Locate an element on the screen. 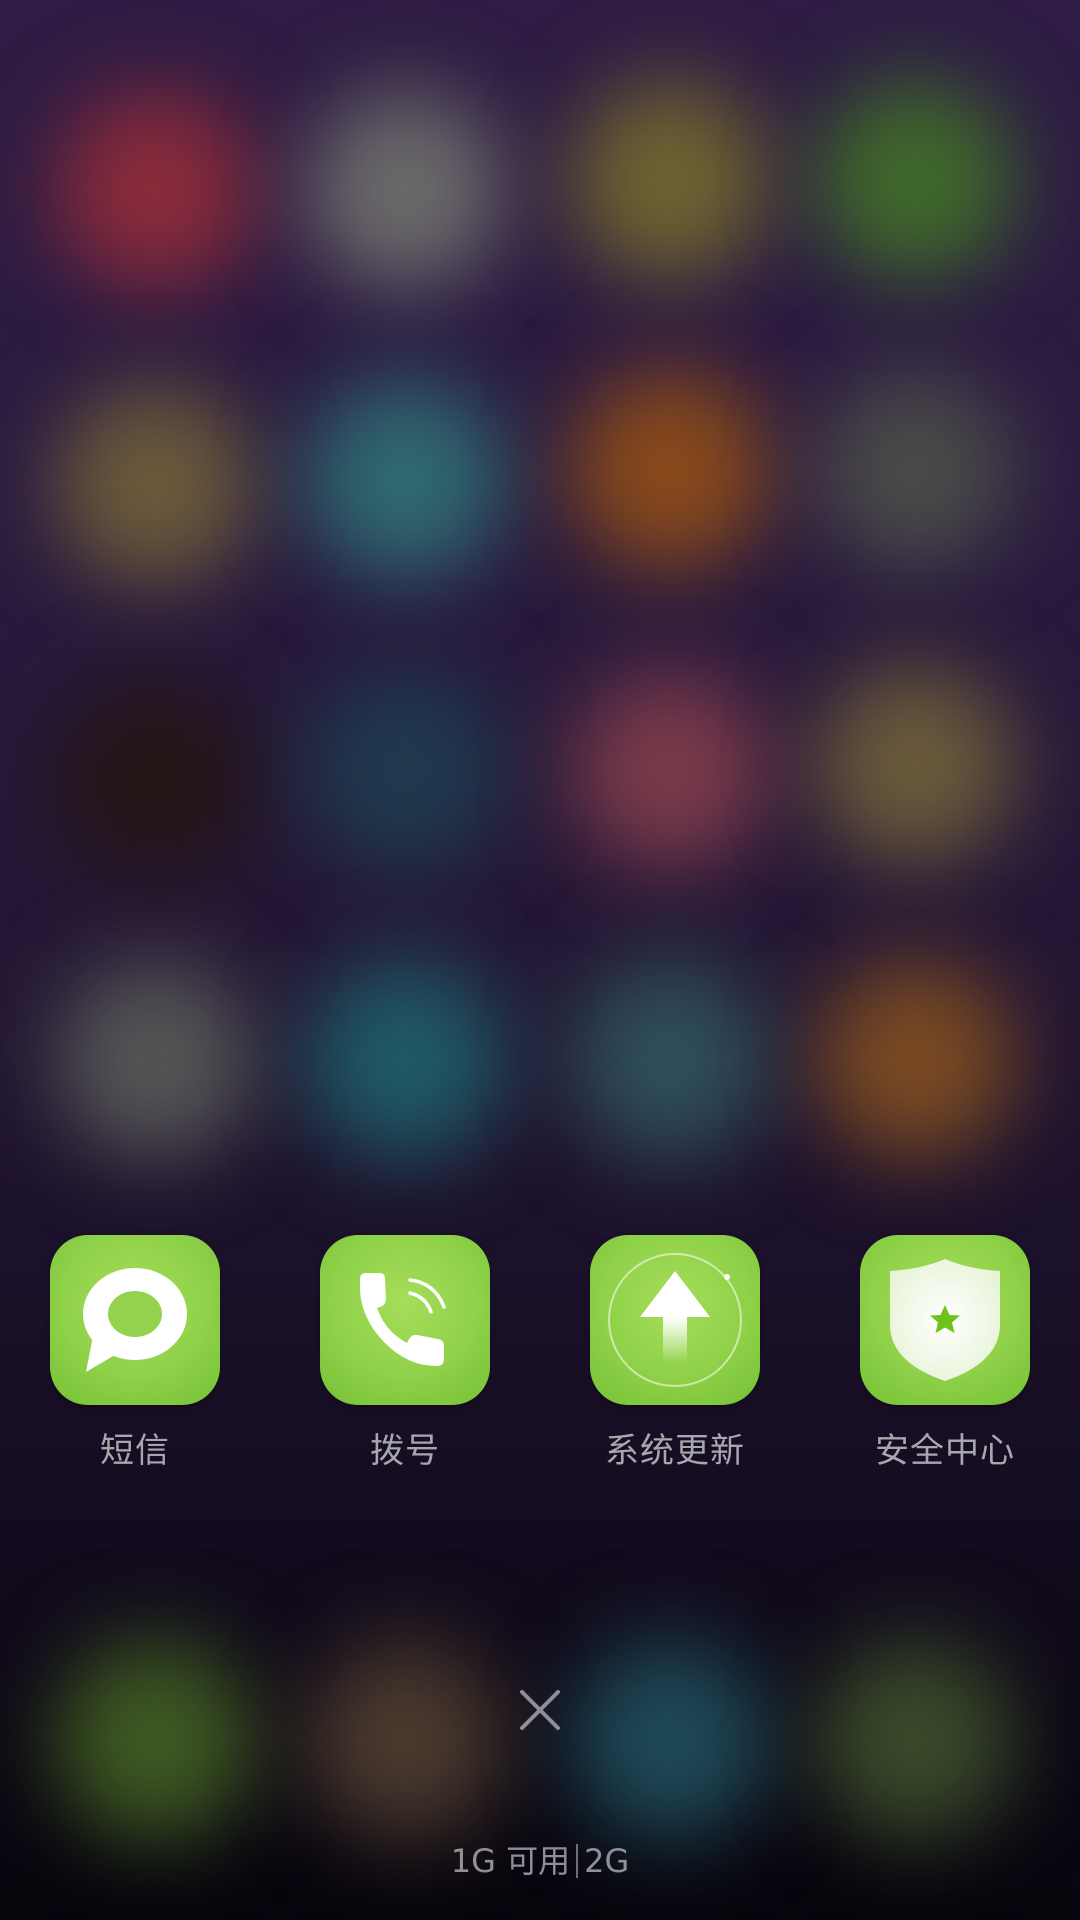 This screenshot has width=1080, height=1920. app-dialer-tile is located at coordinates (405, 1320).